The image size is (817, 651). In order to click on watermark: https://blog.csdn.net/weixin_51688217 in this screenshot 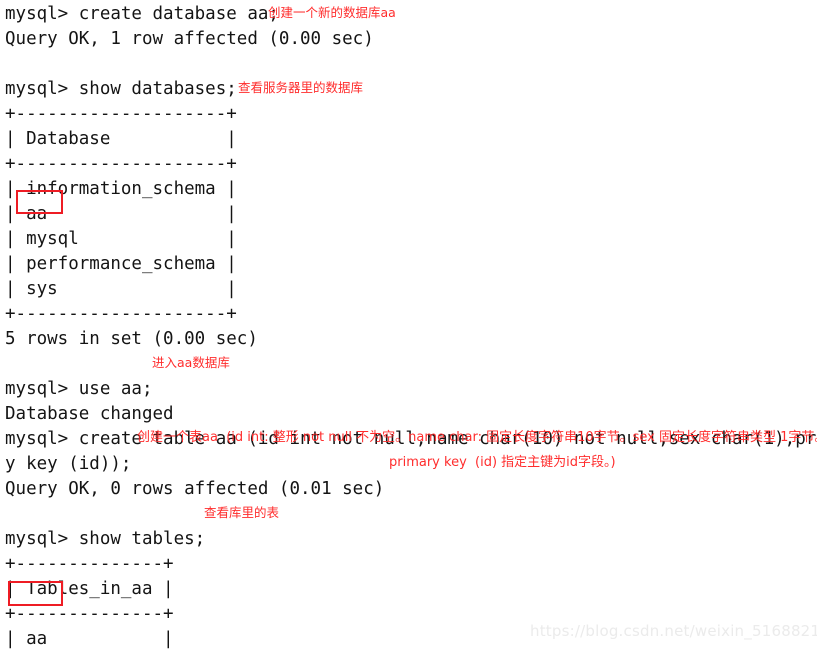, I will do `click(673, 631)`.